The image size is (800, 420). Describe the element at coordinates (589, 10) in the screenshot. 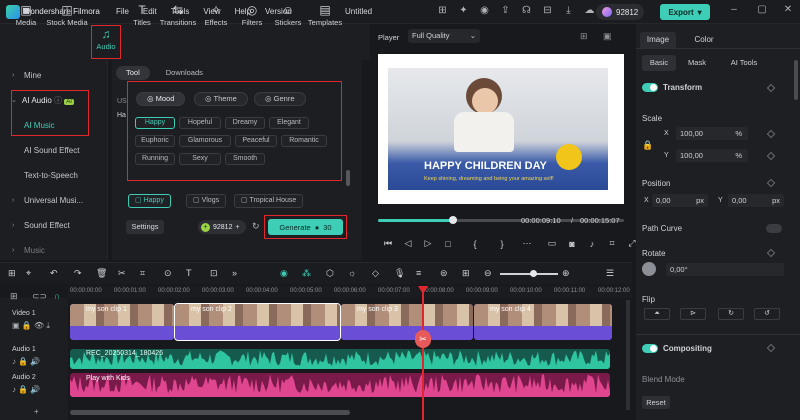

I see `cloud-icon: ☁` at that location.